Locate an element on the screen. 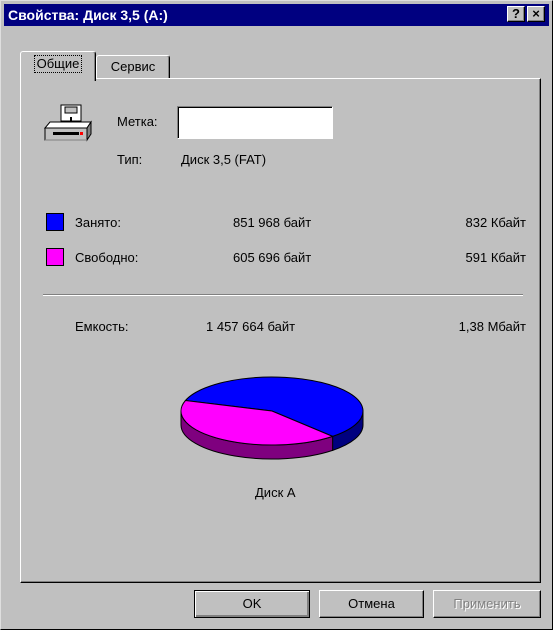 Image resolution: width=553 pixels, height=630 pixels. capacity-short: 1,38 Мбайт is located at coordinates (492, 326).